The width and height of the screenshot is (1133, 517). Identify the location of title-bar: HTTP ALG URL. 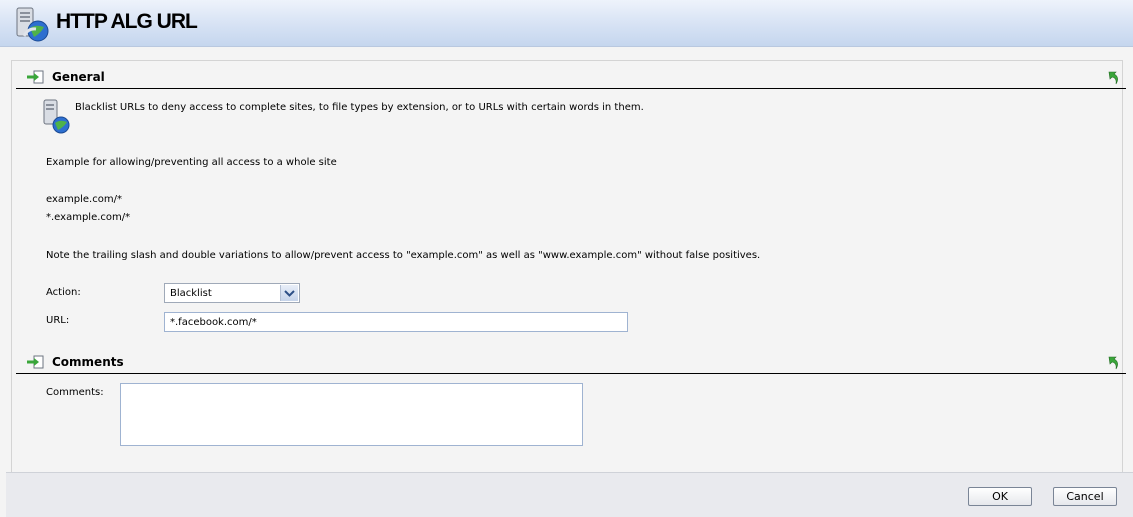
(566, 23).